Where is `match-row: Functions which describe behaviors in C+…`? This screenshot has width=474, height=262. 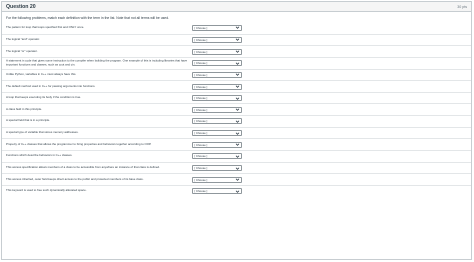 match-row: Functions which describe behaviors in C+… is located at coordinates (236, 156).